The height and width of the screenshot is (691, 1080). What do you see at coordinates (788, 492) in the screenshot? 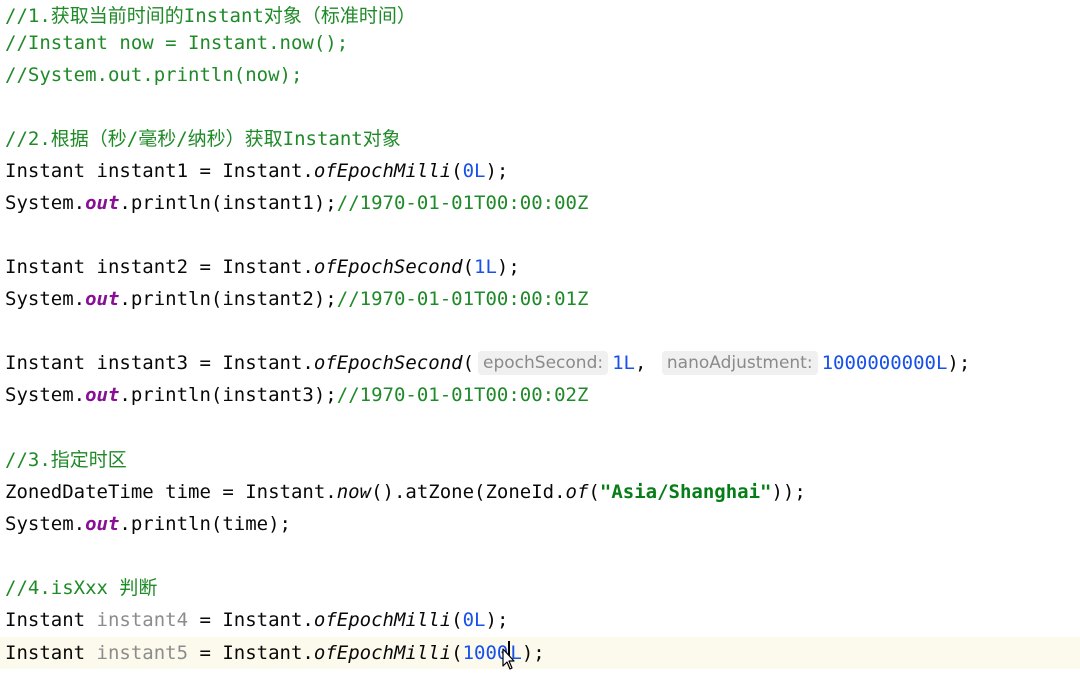
I see `code-text: ));` at bounding box center [788, 492].